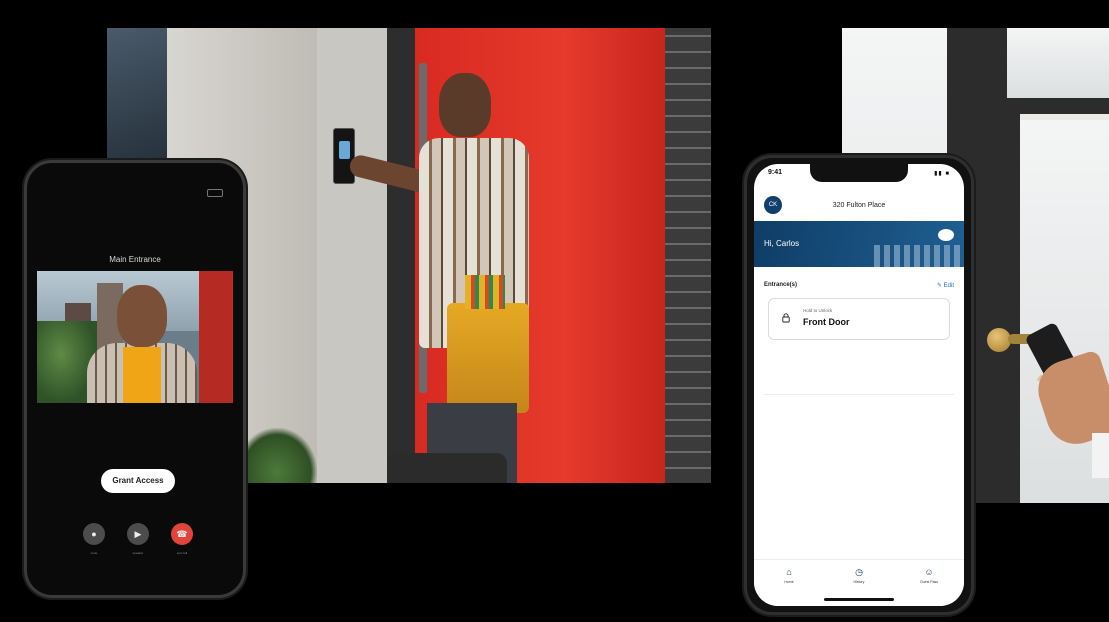  Describe the element at coordinates (942, 174) in the screenshot. I see `signal-battery-icon: ▮▮ ■` at that location.